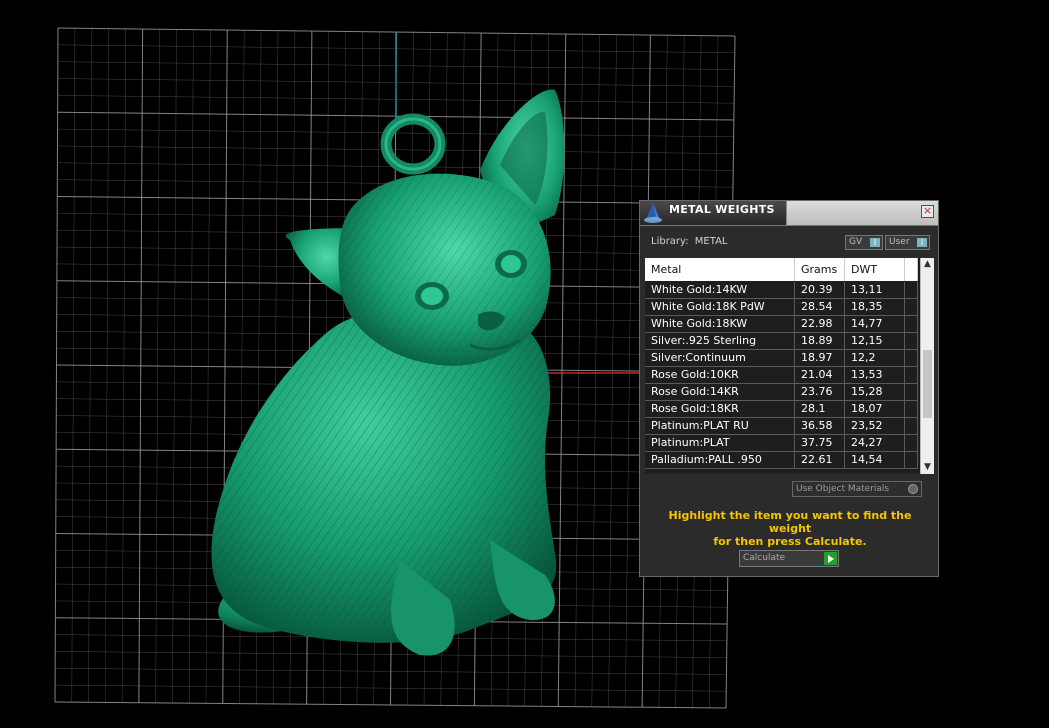  What do you see at coordinates (764, 558) in the screenshot?
I see `calculate-label: Calculate` at bounding box center [764, 558].